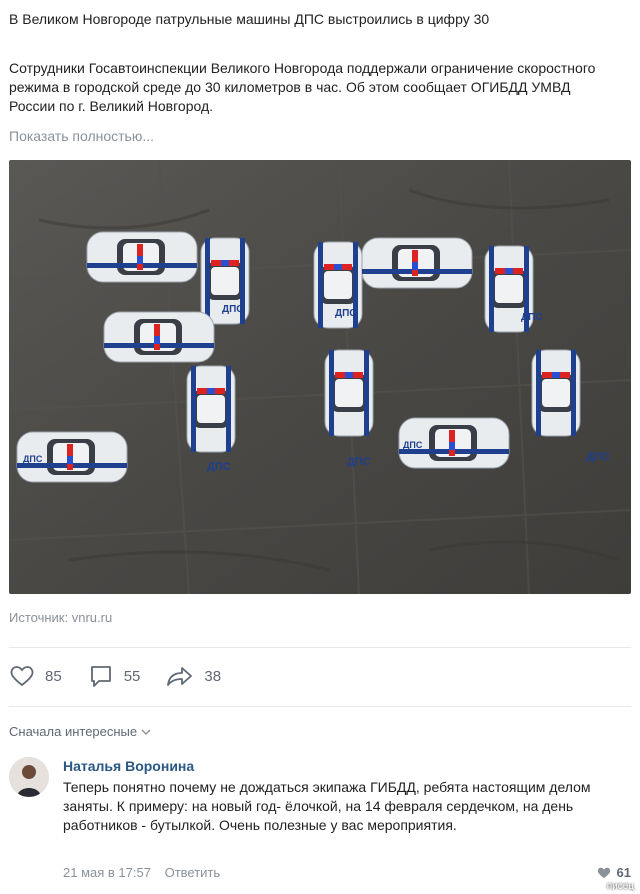  Describe the element at coordinates (132, 676) in the screenshot. I see `comment-count: 55` at that location.